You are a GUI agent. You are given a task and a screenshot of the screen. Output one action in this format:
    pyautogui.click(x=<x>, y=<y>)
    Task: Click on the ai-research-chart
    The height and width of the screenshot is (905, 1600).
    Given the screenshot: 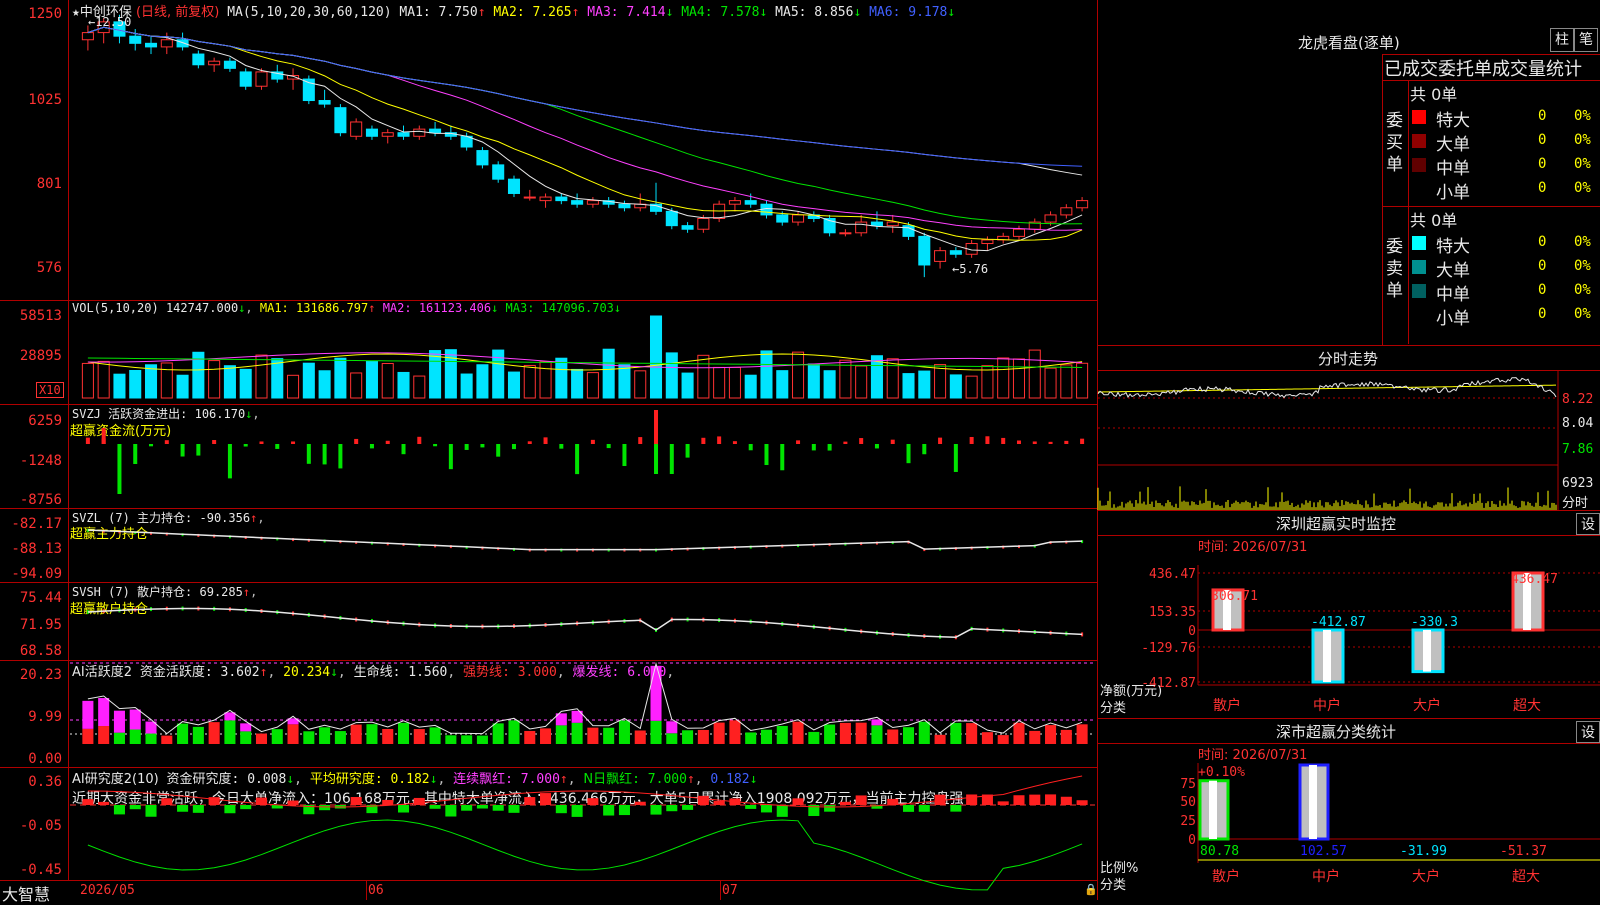 What is the action you would take?
    pyautogui.click(x=549, y=829)
    